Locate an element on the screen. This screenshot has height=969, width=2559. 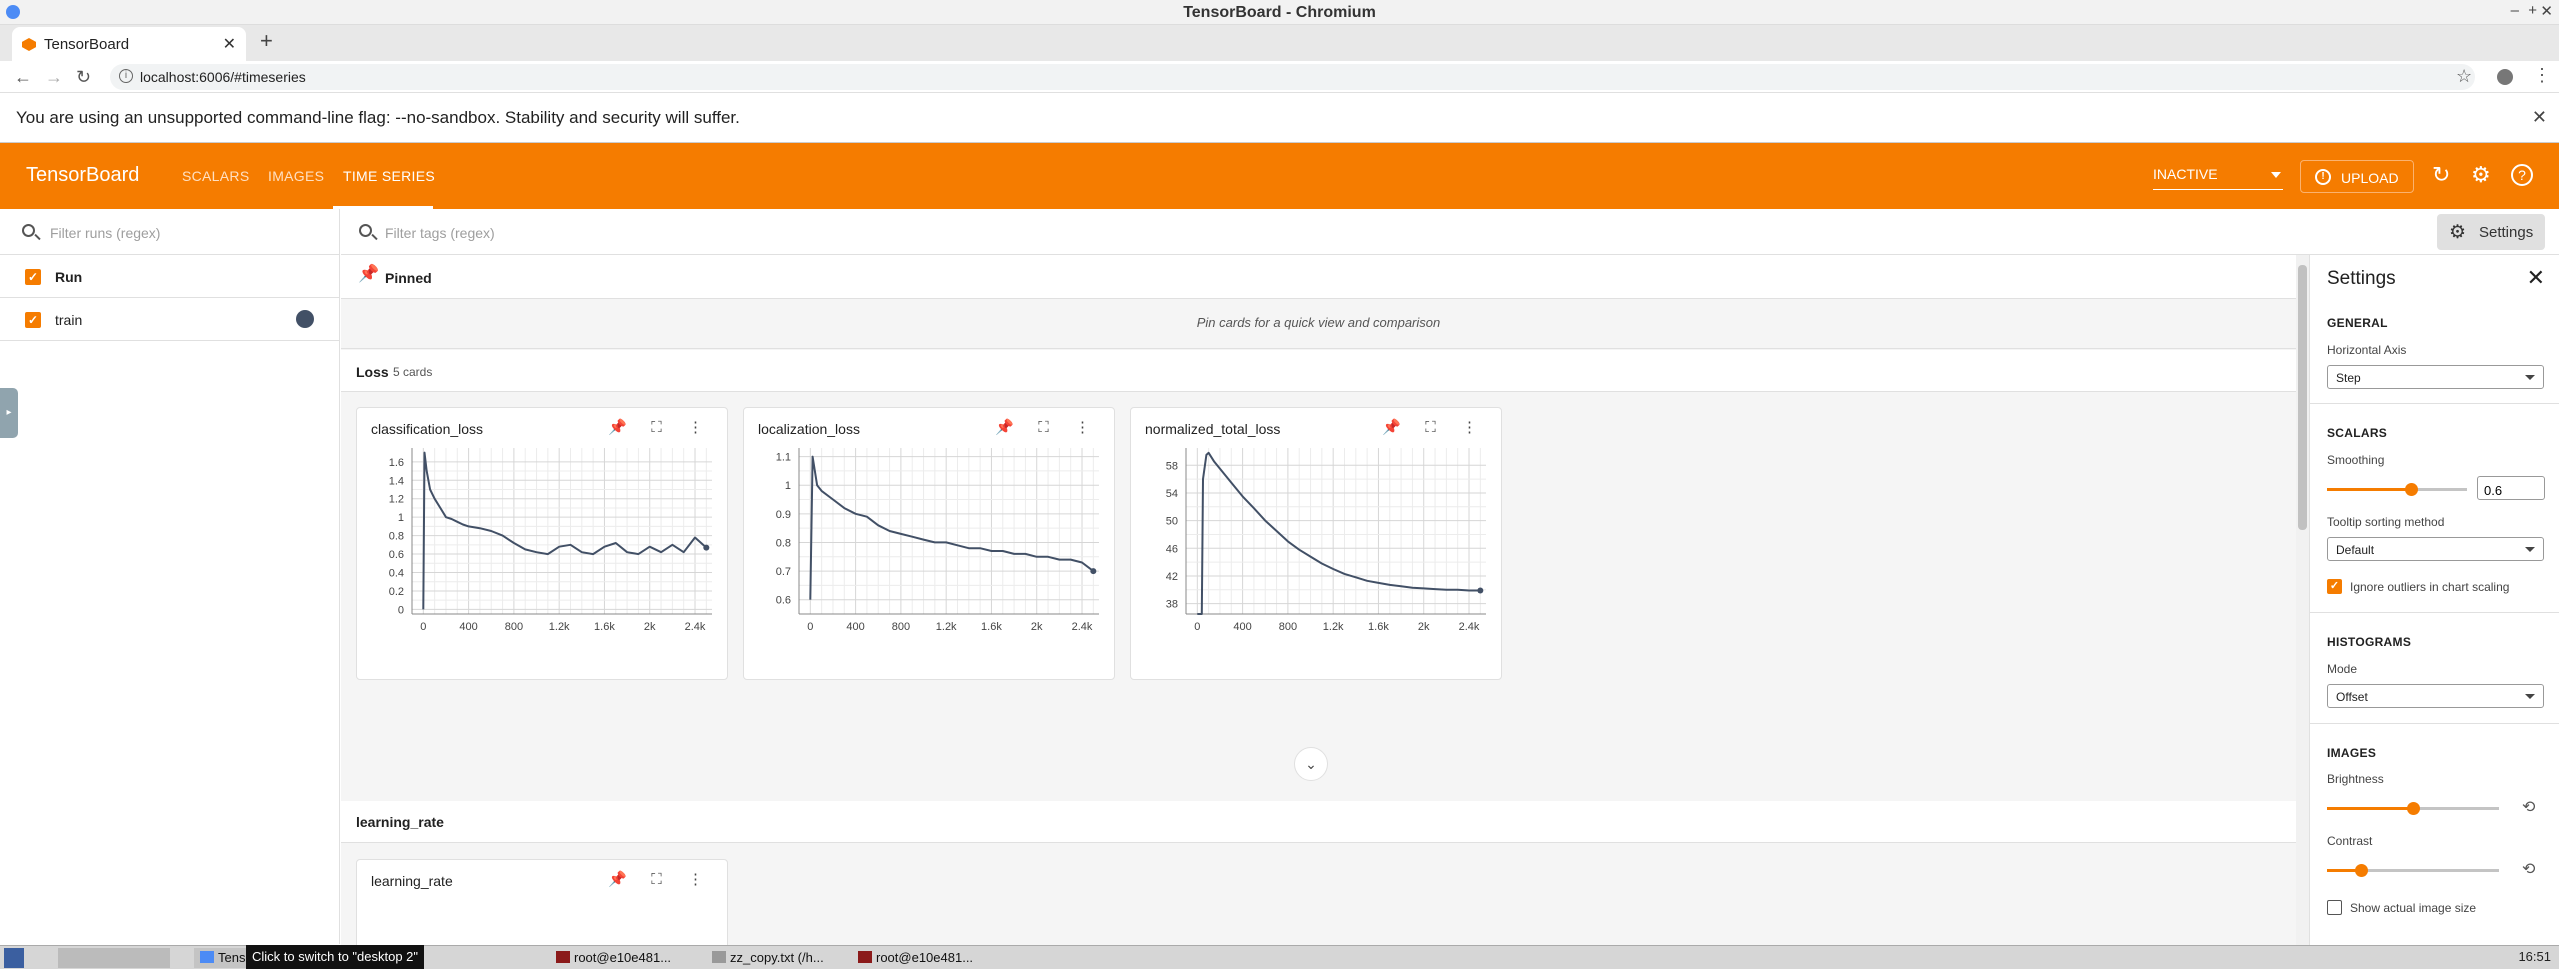
reload-page-icon: ↻ is located at coordinates (83, 77).